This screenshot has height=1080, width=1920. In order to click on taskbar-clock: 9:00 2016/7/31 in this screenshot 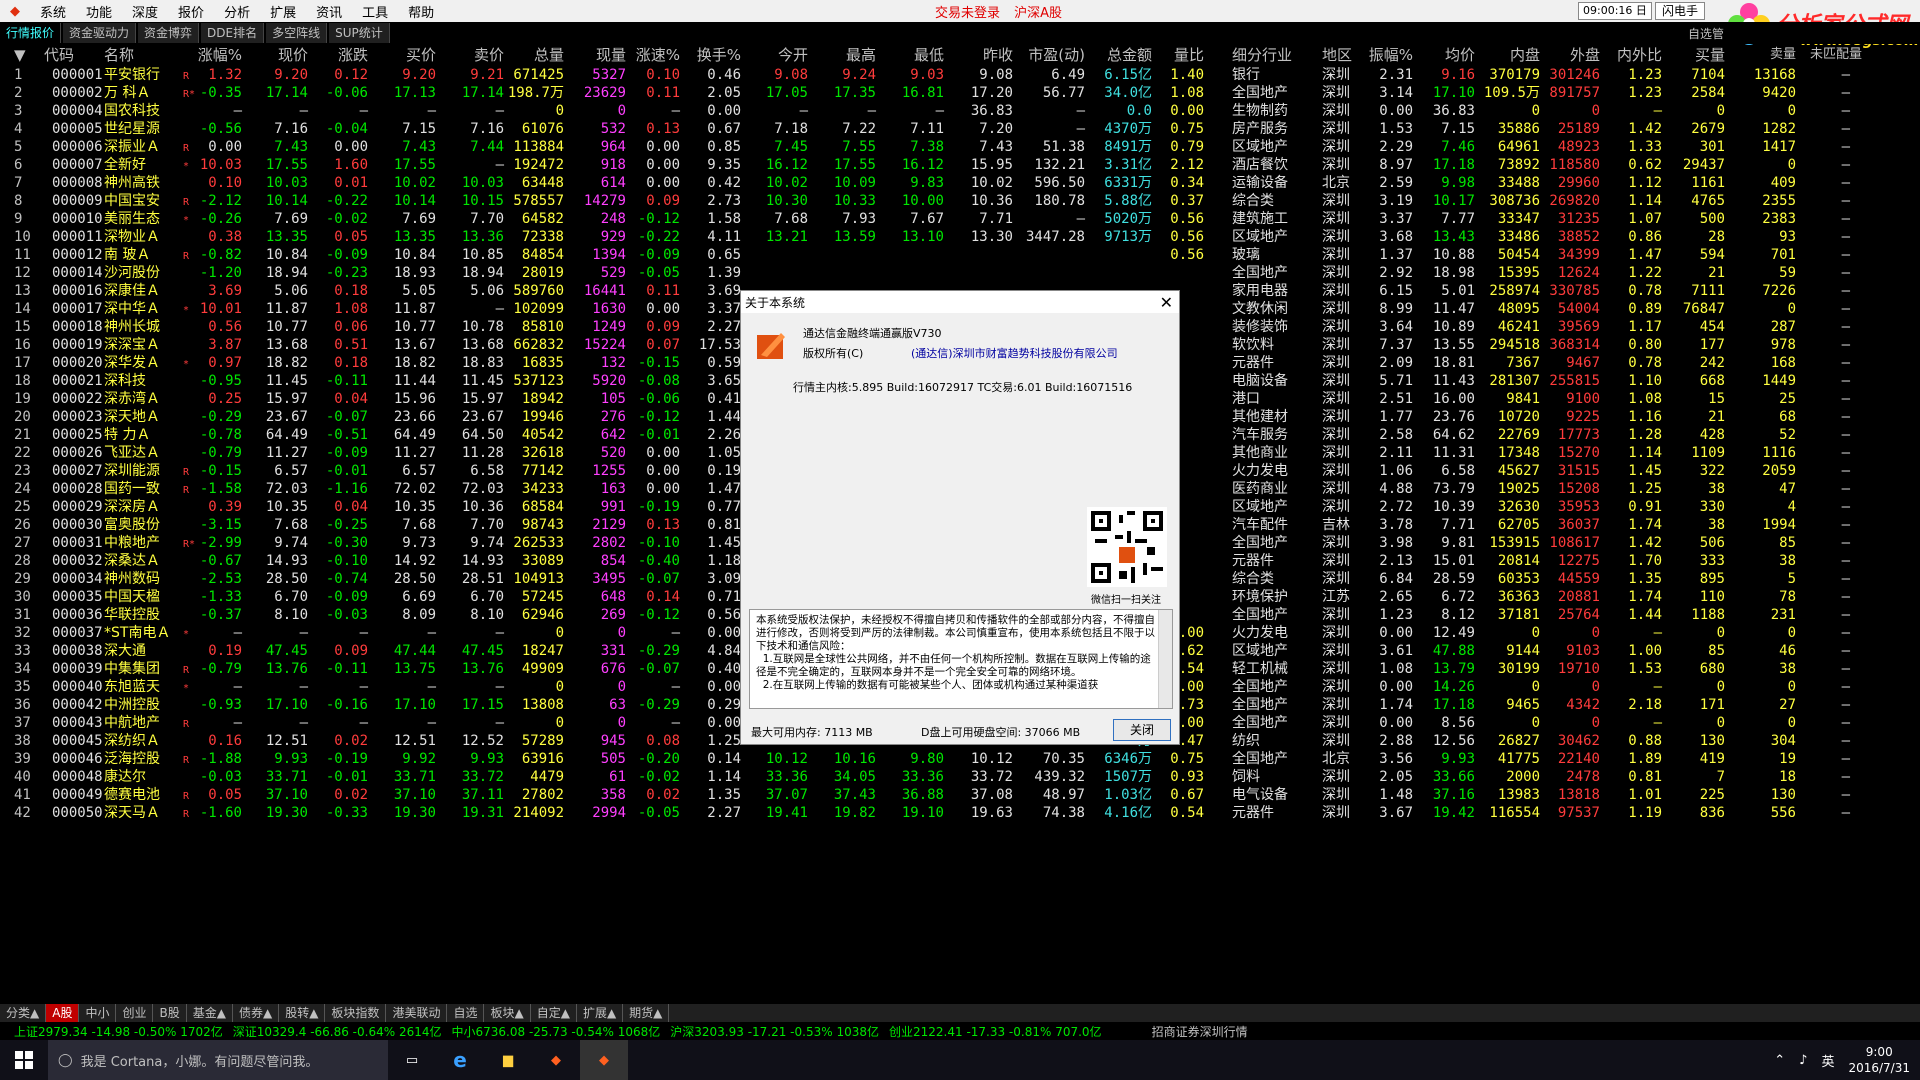, I will do `click(1879, 1060)`.